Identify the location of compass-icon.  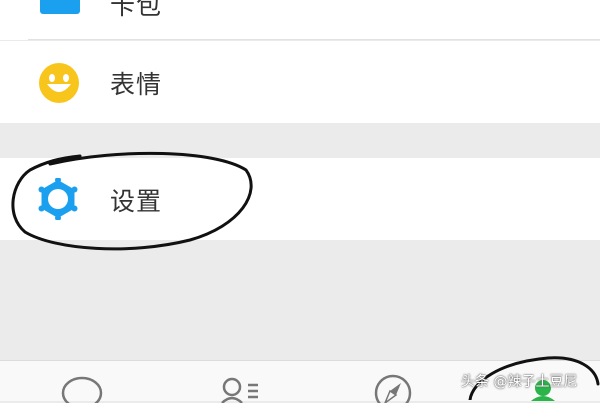
(393, 388).